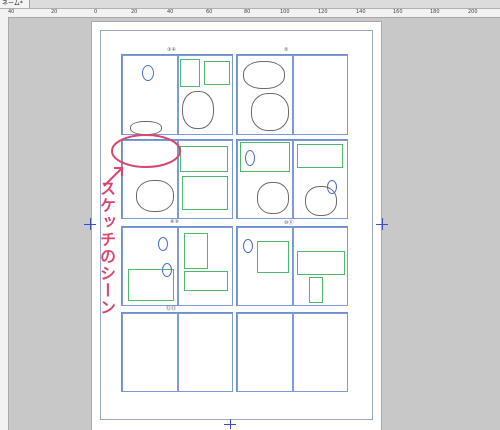 The width and height of the screenshot is (500, 430). Describe the element at coordinates (250, 4) in the screenshot. I see `document-tab-bar: ネーム*` at that location.